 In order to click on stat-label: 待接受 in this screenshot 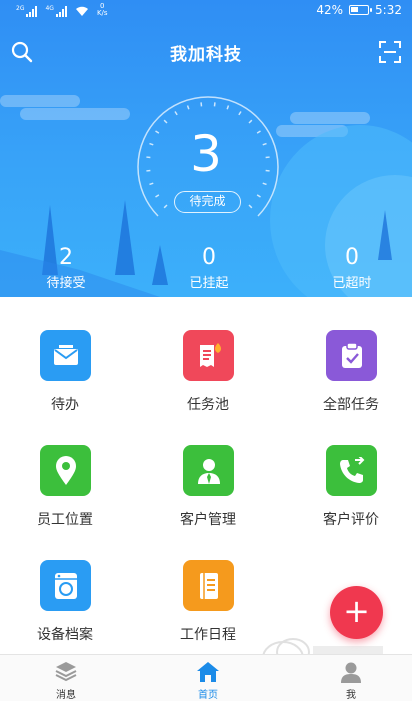, I will do `click(66, 283)`.